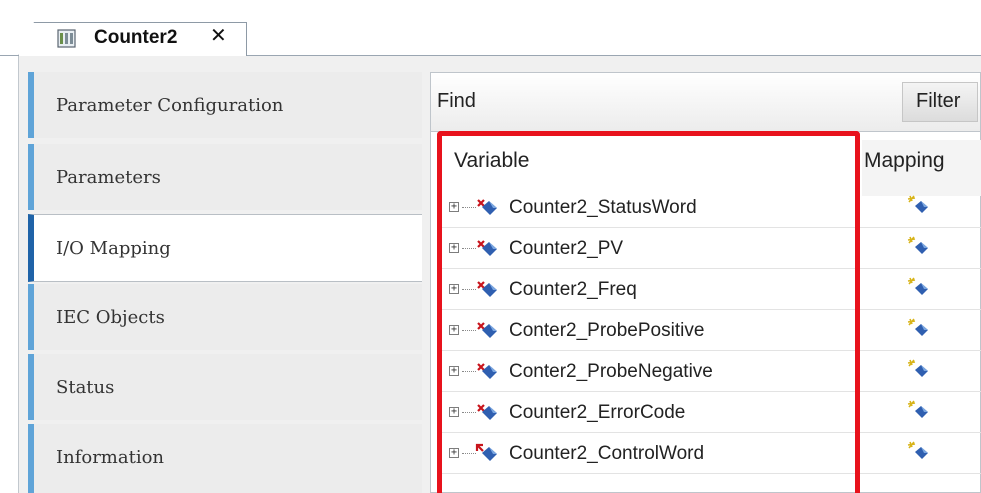 This screenshot has width=981, height=493. I want to click on variable-name: Counter2_StatusWord, so click(603, 207).